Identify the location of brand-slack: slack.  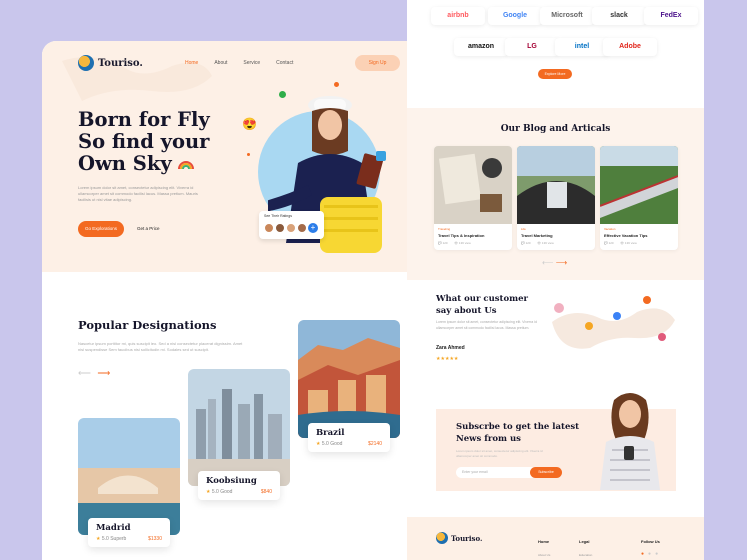
(619, 16).